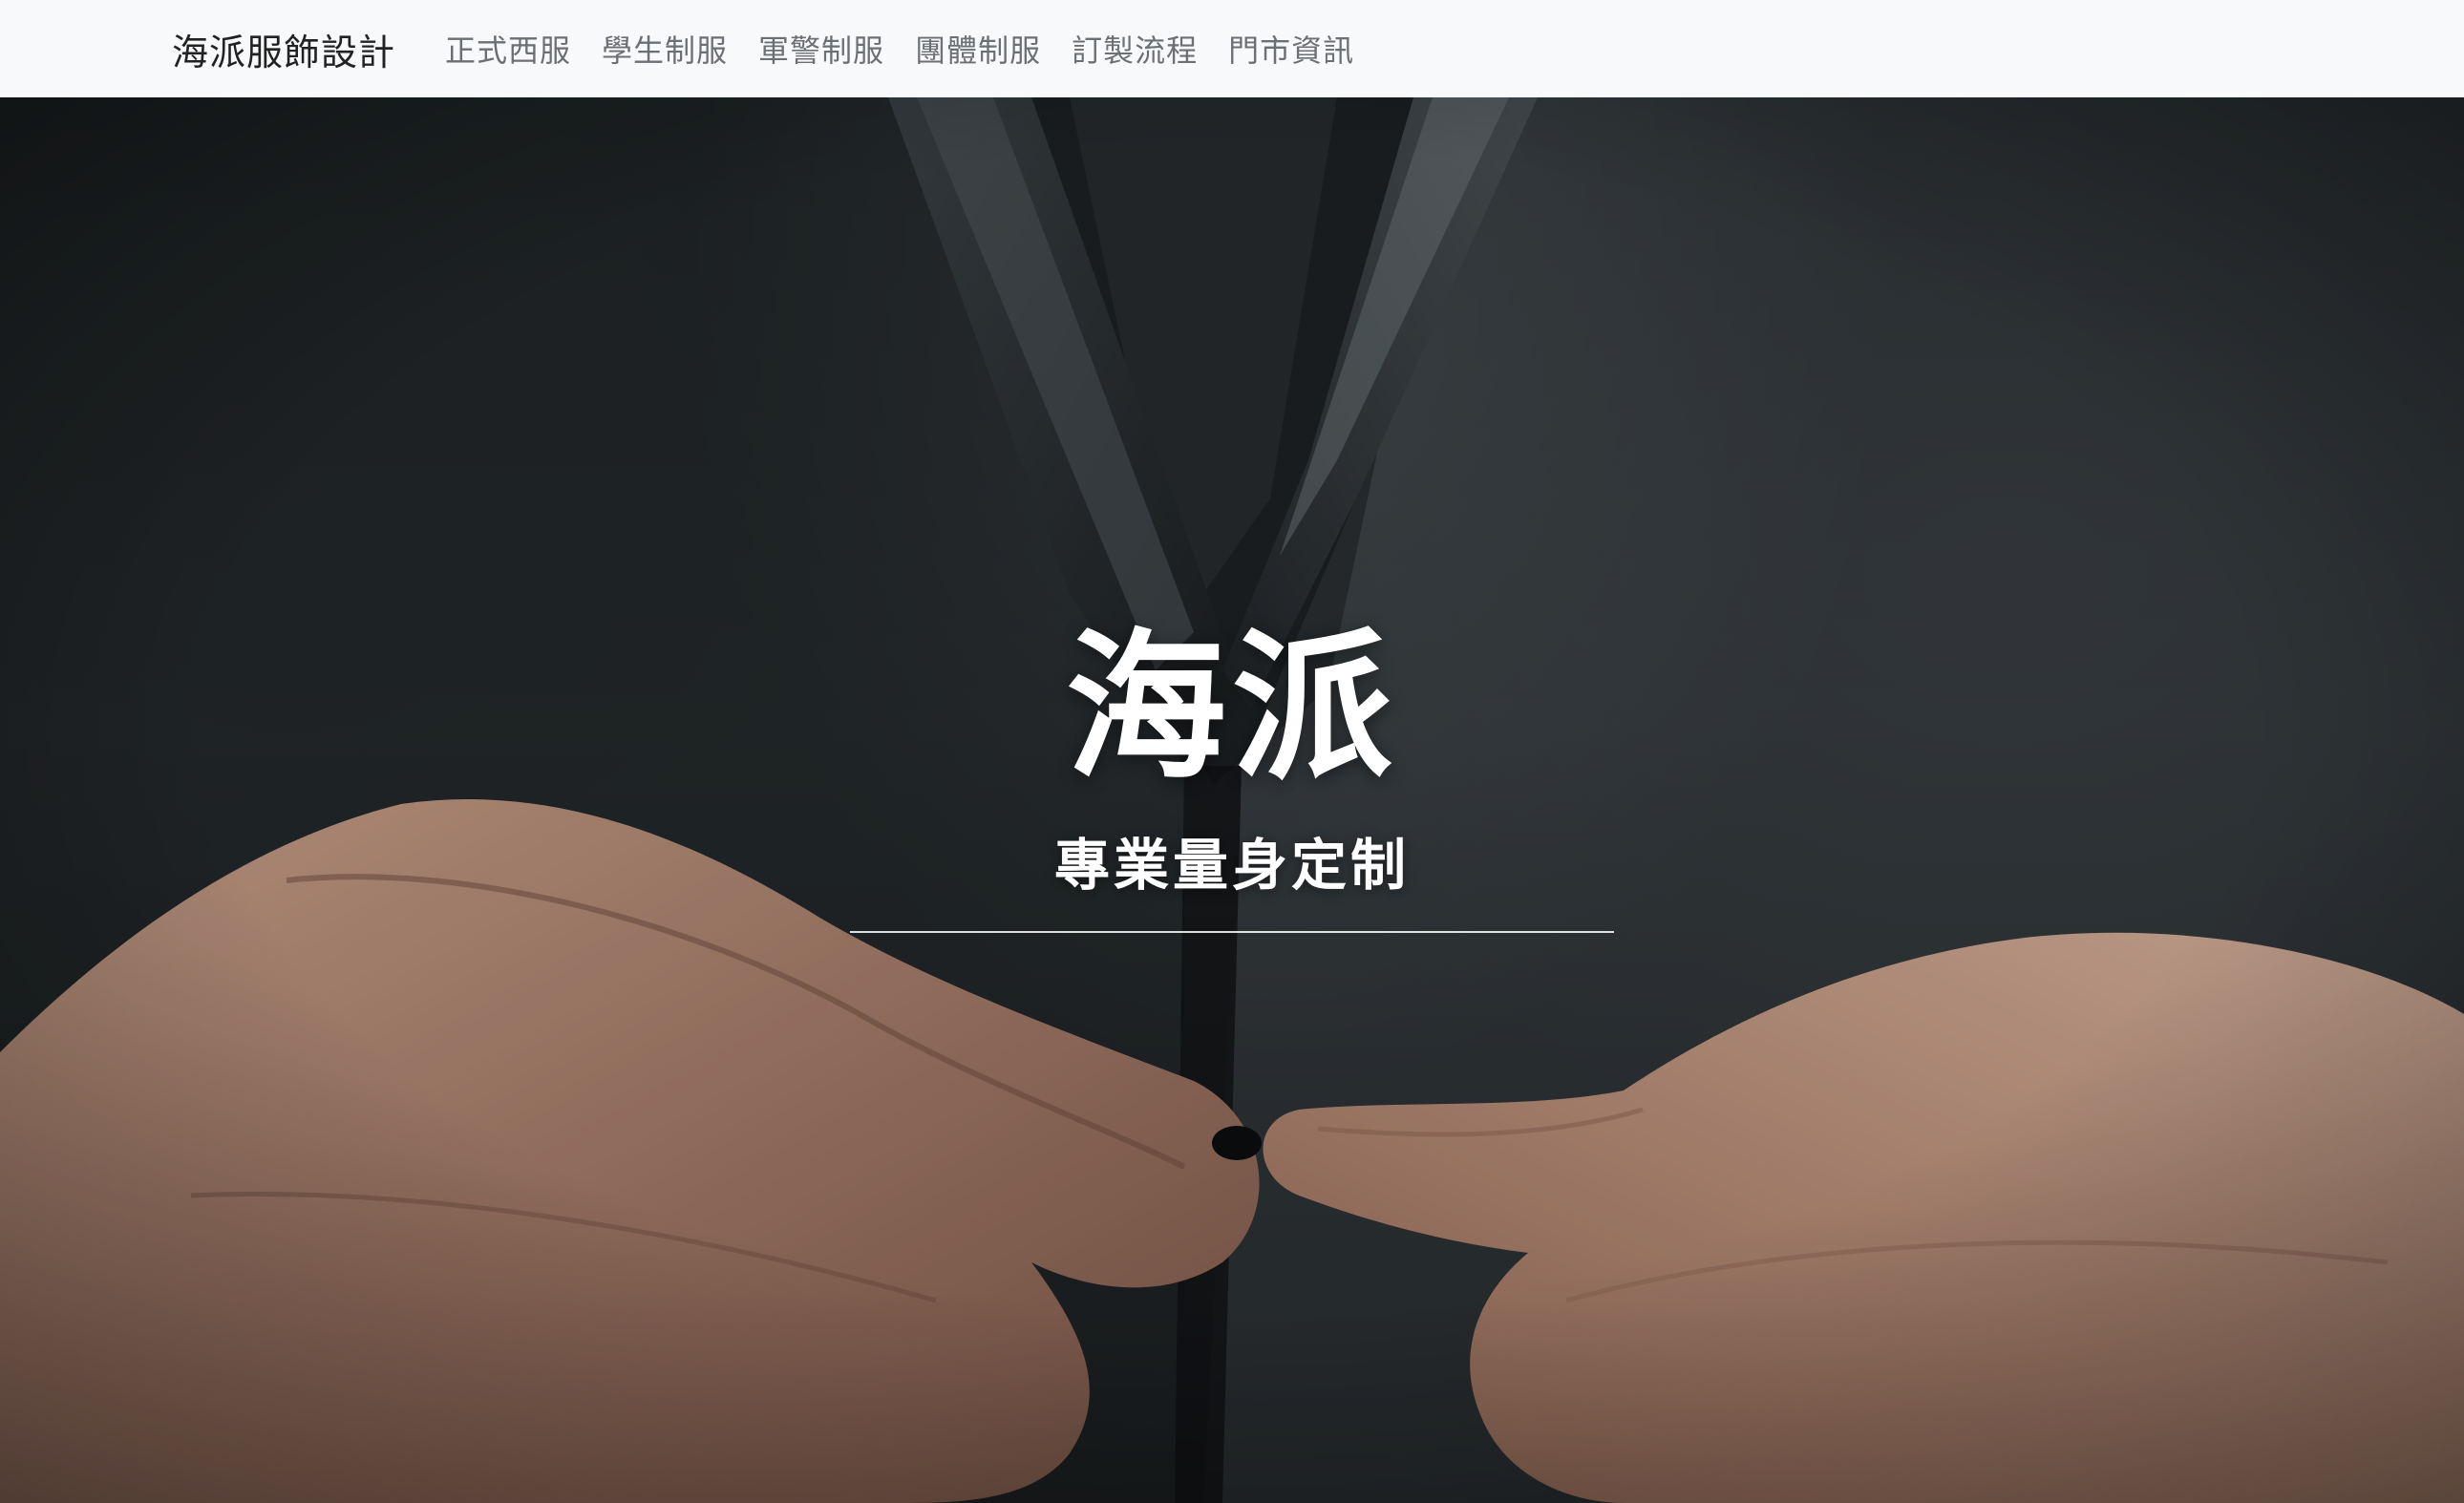  Describe the element at coordinates (283, 49) in the screenshot. I see `brand-logo-link: 海派服飾設計` at that location.